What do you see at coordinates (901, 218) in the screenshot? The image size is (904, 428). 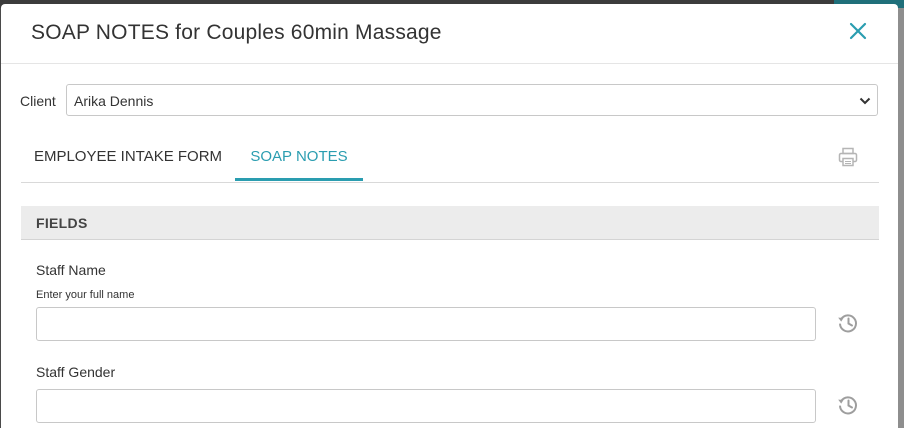 I see `background-scroll-area` at bounding box center [901, 218].